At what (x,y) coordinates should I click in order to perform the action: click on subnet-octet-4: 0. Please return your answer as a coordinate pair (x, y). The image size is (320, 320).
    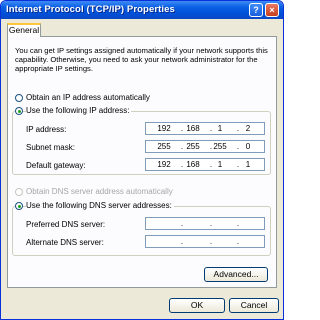
    Looking at the image, I should click on (248, 146).